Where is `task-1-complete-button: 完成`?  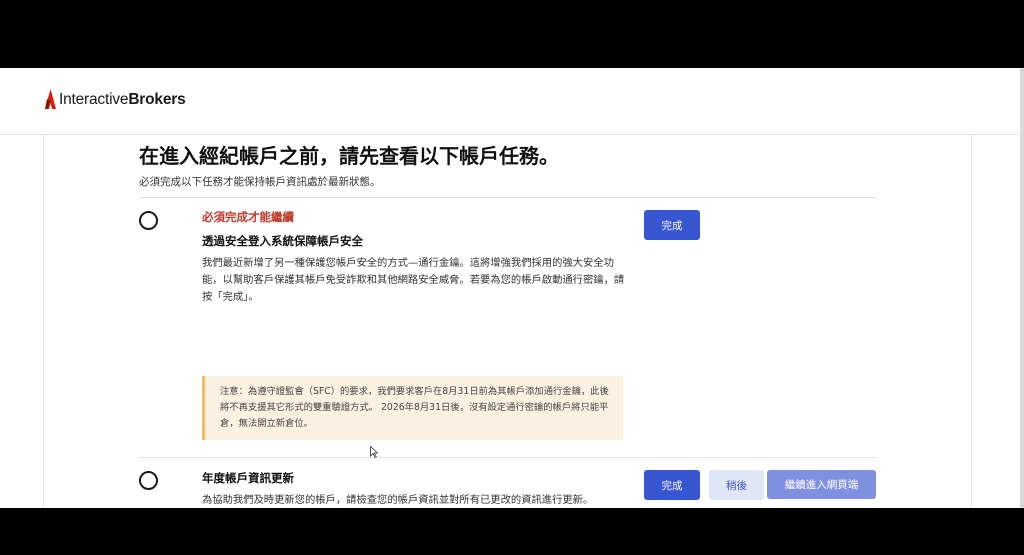 task-1-complete-button: 完成 is located at coordinates (672, 225).